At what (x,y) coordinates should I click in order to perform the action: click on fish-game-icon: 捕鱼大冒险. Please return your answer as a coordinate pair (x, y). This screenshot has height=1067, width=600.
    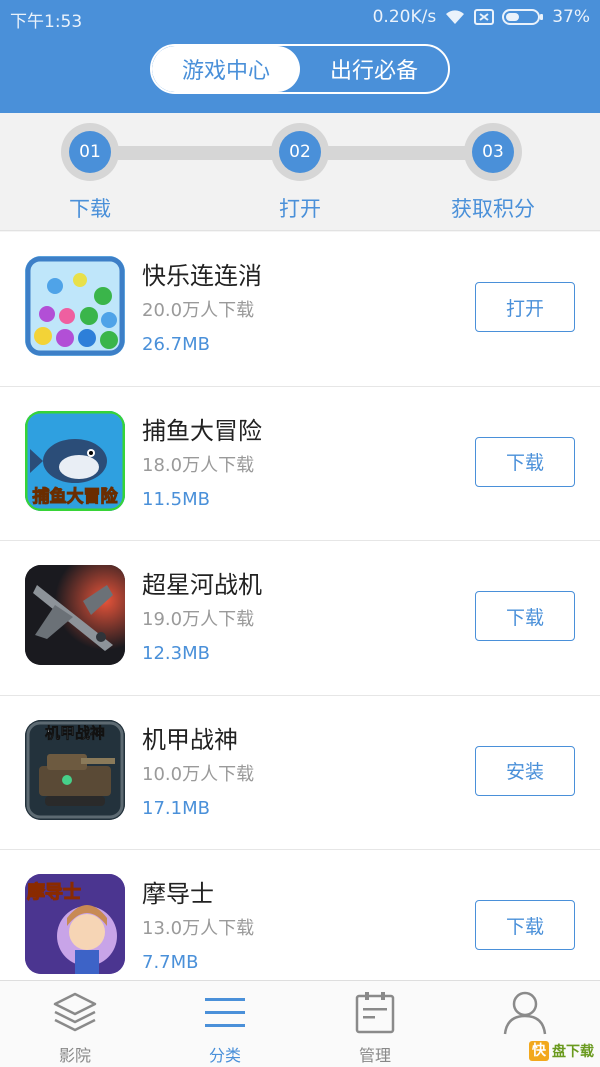
    Looking at the image, I should click on (75, 460).